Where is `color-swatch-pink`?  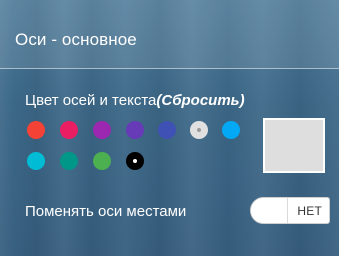
color-swatch-pink is located at coordinates (69, 130).